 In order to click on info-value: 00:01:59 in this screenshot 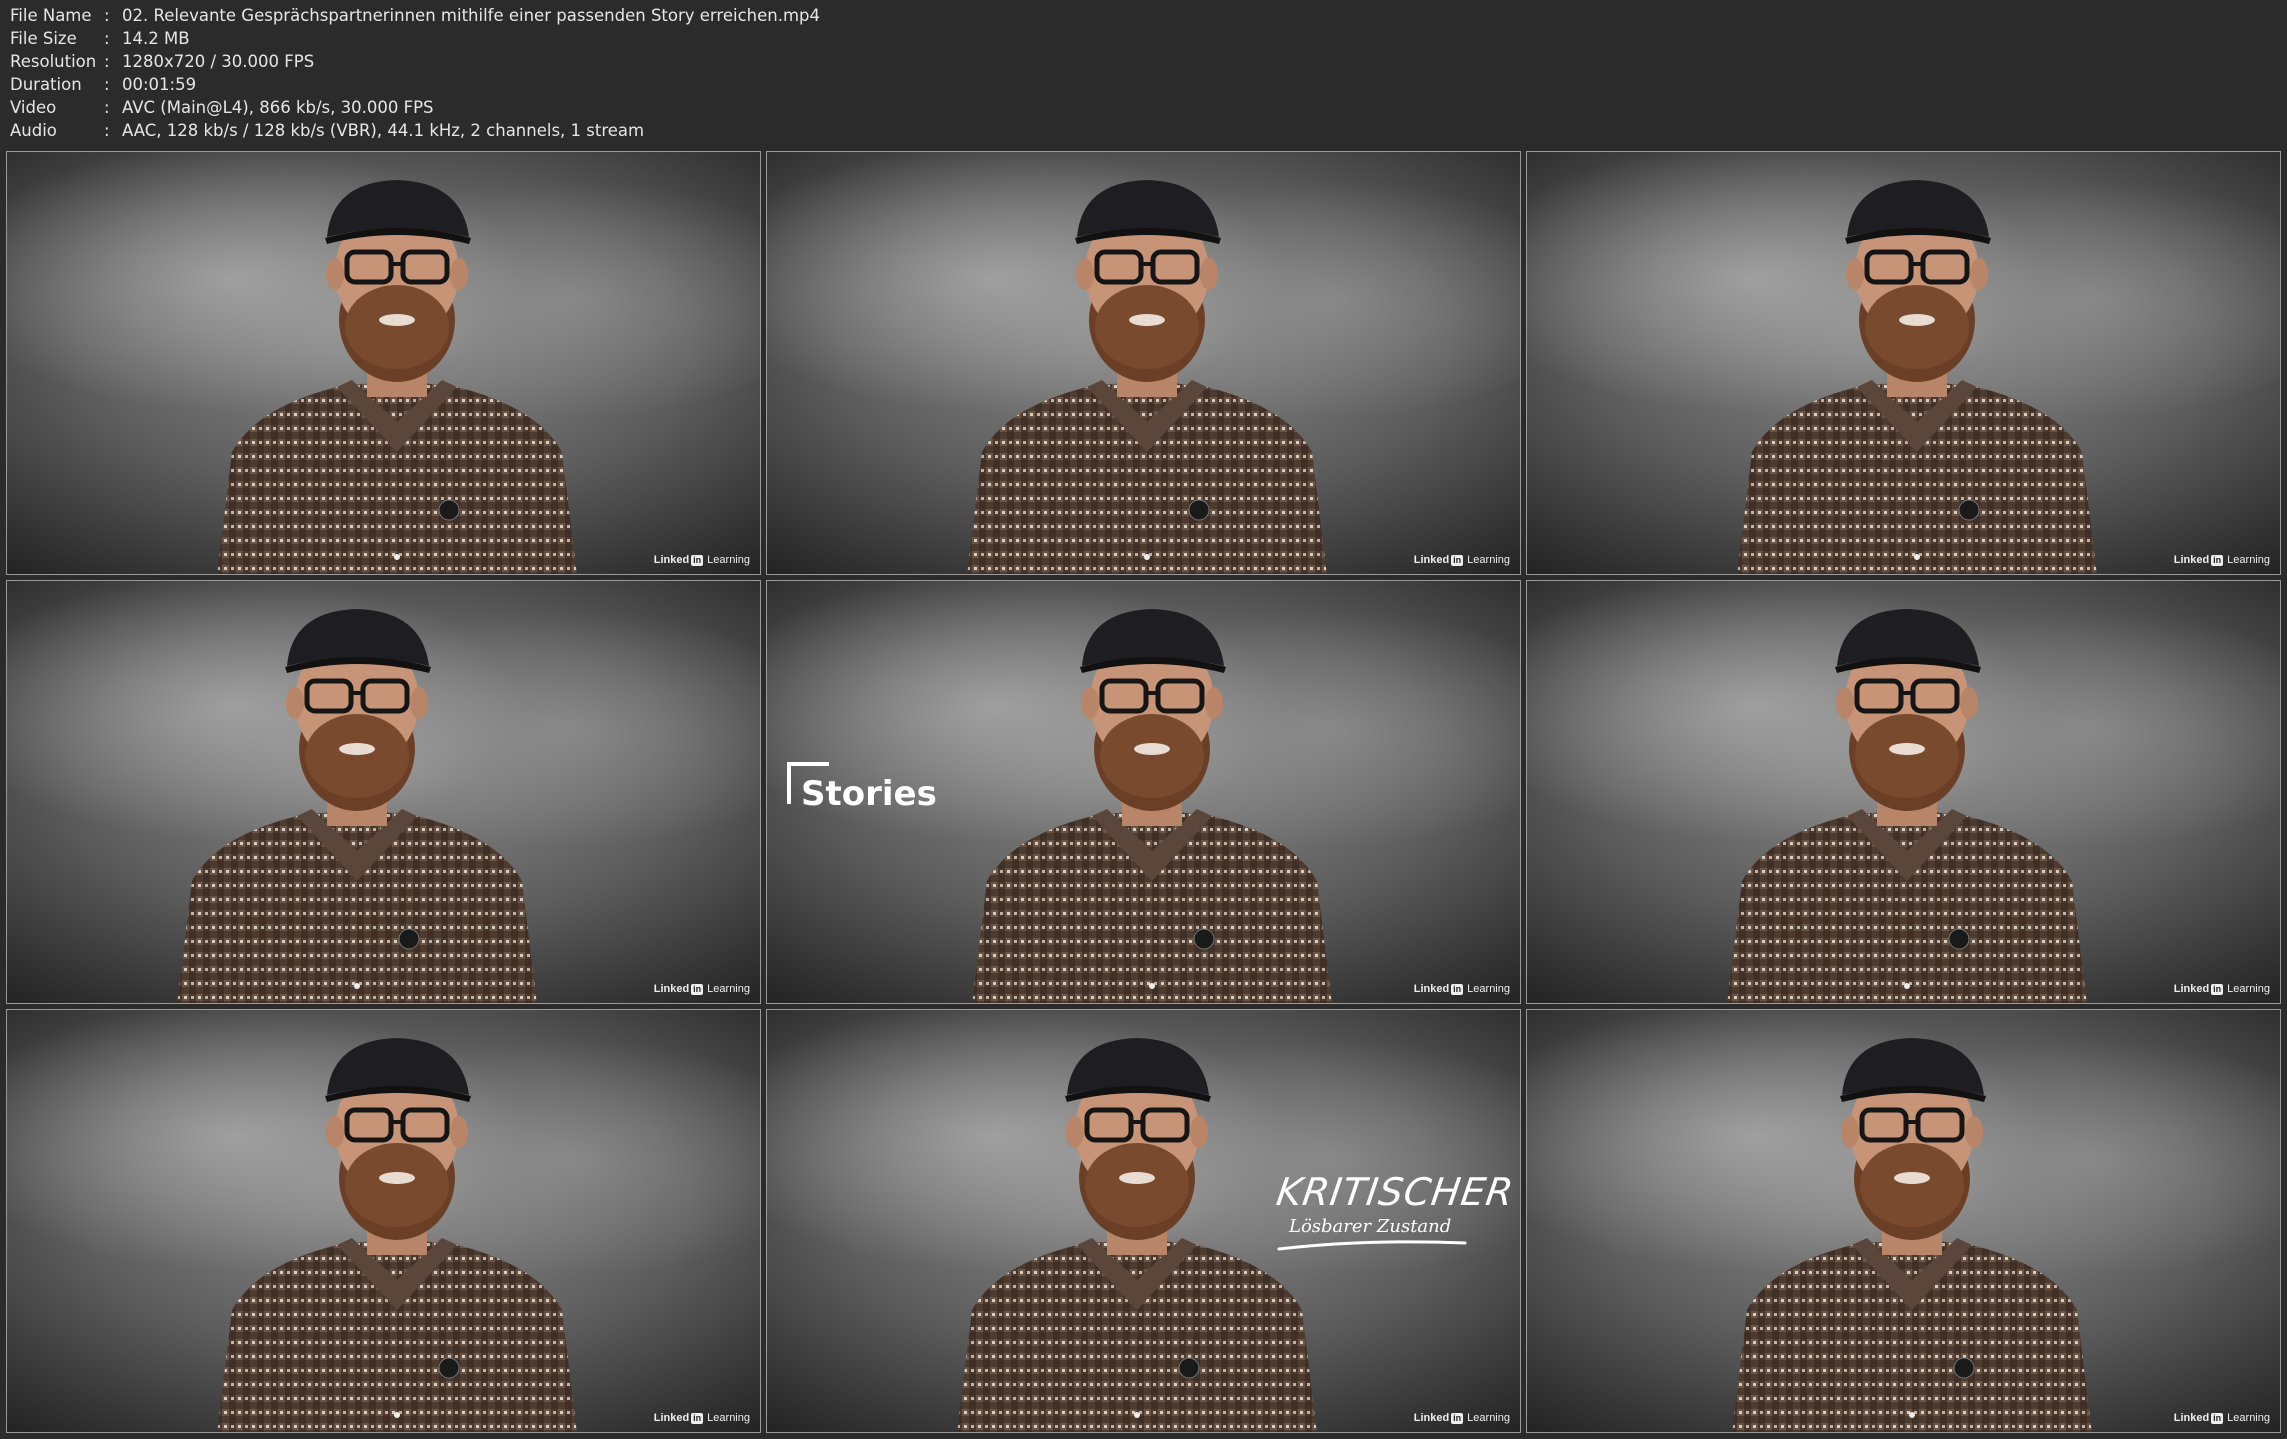, I will do `click(159, 84)`.